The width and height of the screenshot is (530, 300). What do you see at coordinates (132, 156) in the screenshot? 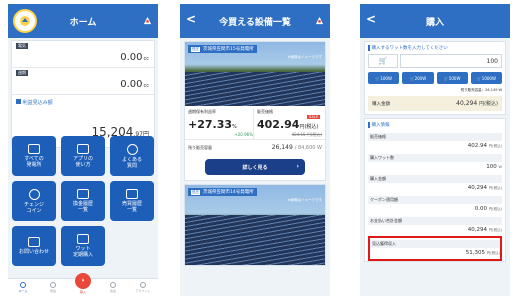
I see `menu-faq: よくある 質問` at bounding box center [132, 156].